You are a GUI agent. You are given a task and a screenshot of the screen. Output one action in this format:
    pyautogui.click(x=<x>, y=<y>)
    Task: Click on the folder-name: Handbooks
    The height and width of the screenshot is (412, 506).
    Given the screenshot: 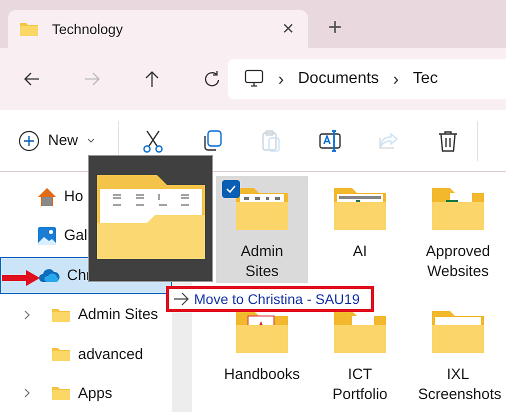 What is the action you would take?
    pyautogui.click(x=262, y=375)
    